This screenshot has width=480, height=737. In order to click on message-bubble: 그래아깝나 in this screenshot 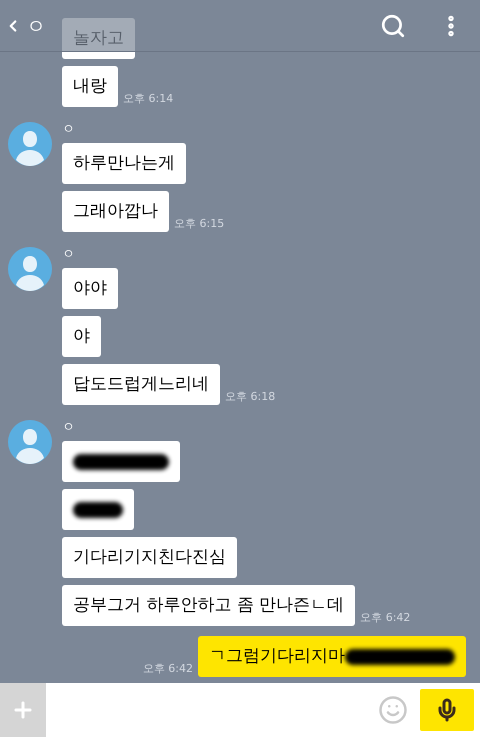, I will do `click(115, 211)`.